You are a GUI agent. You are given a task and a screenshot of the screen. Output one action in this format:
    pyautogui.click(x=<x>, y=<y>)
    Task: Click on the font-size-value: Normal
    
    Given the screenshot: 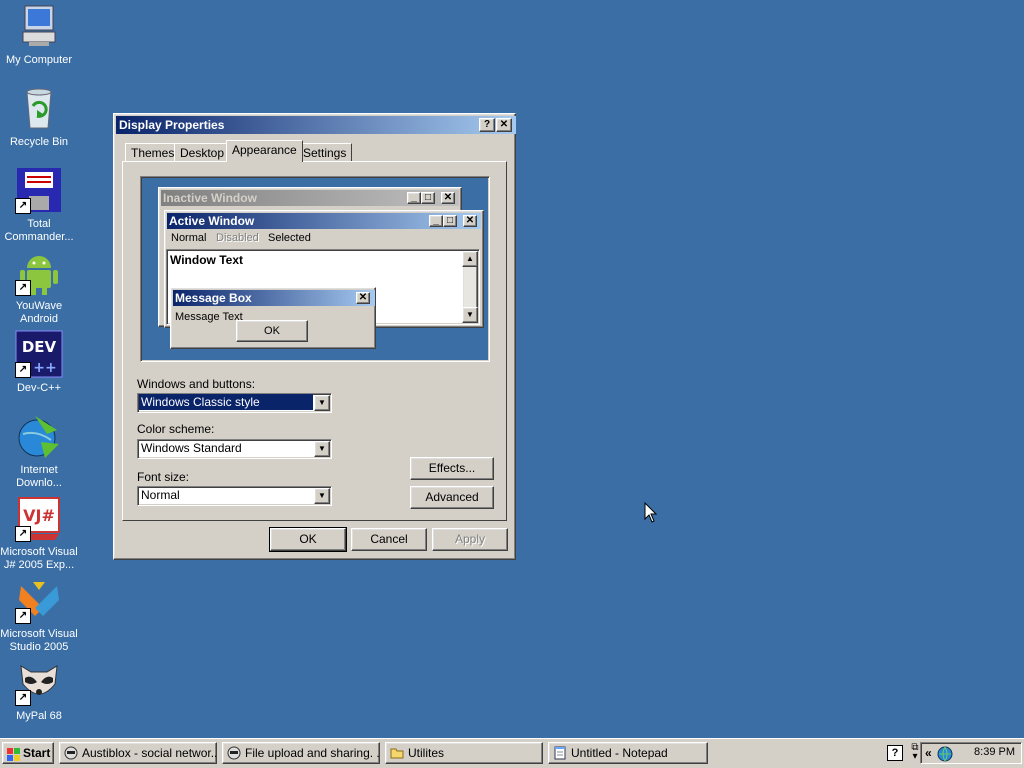 What is the action you would take?
    pyautogui.click(x=160, y=495)
    